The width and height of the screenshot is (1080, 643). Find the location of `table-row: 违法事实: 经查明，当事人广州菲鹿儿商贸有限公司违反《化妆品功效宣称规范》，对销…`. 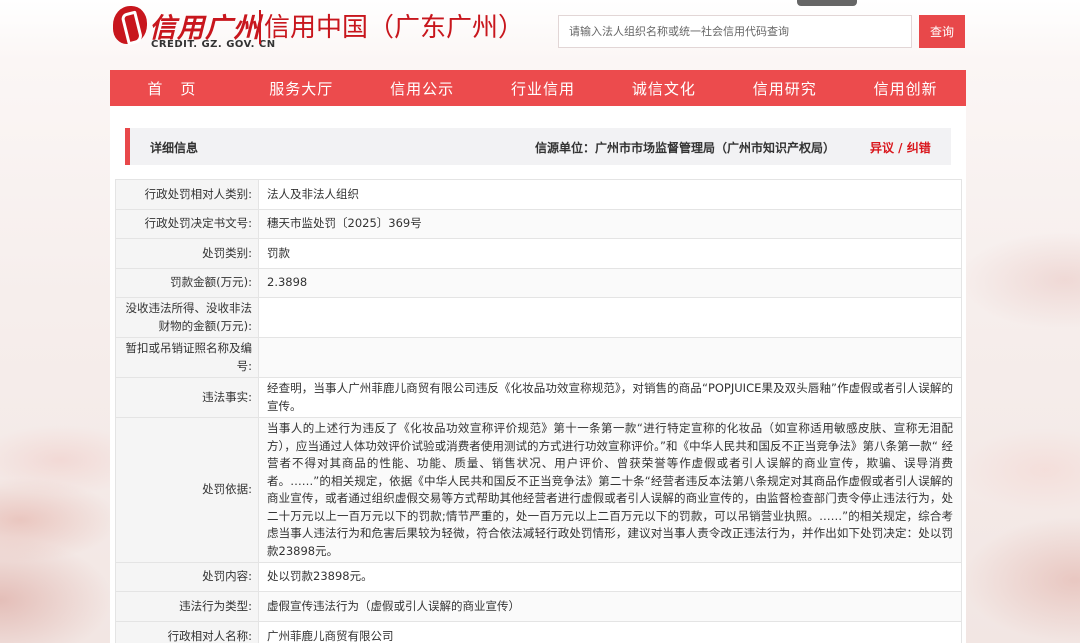

table-row: 违法事实: 经查明，当事人广州菲鹿儿商贸有限公司违反《化妆品功效宣称规范》，对销… is located at coordinates (538, 397).